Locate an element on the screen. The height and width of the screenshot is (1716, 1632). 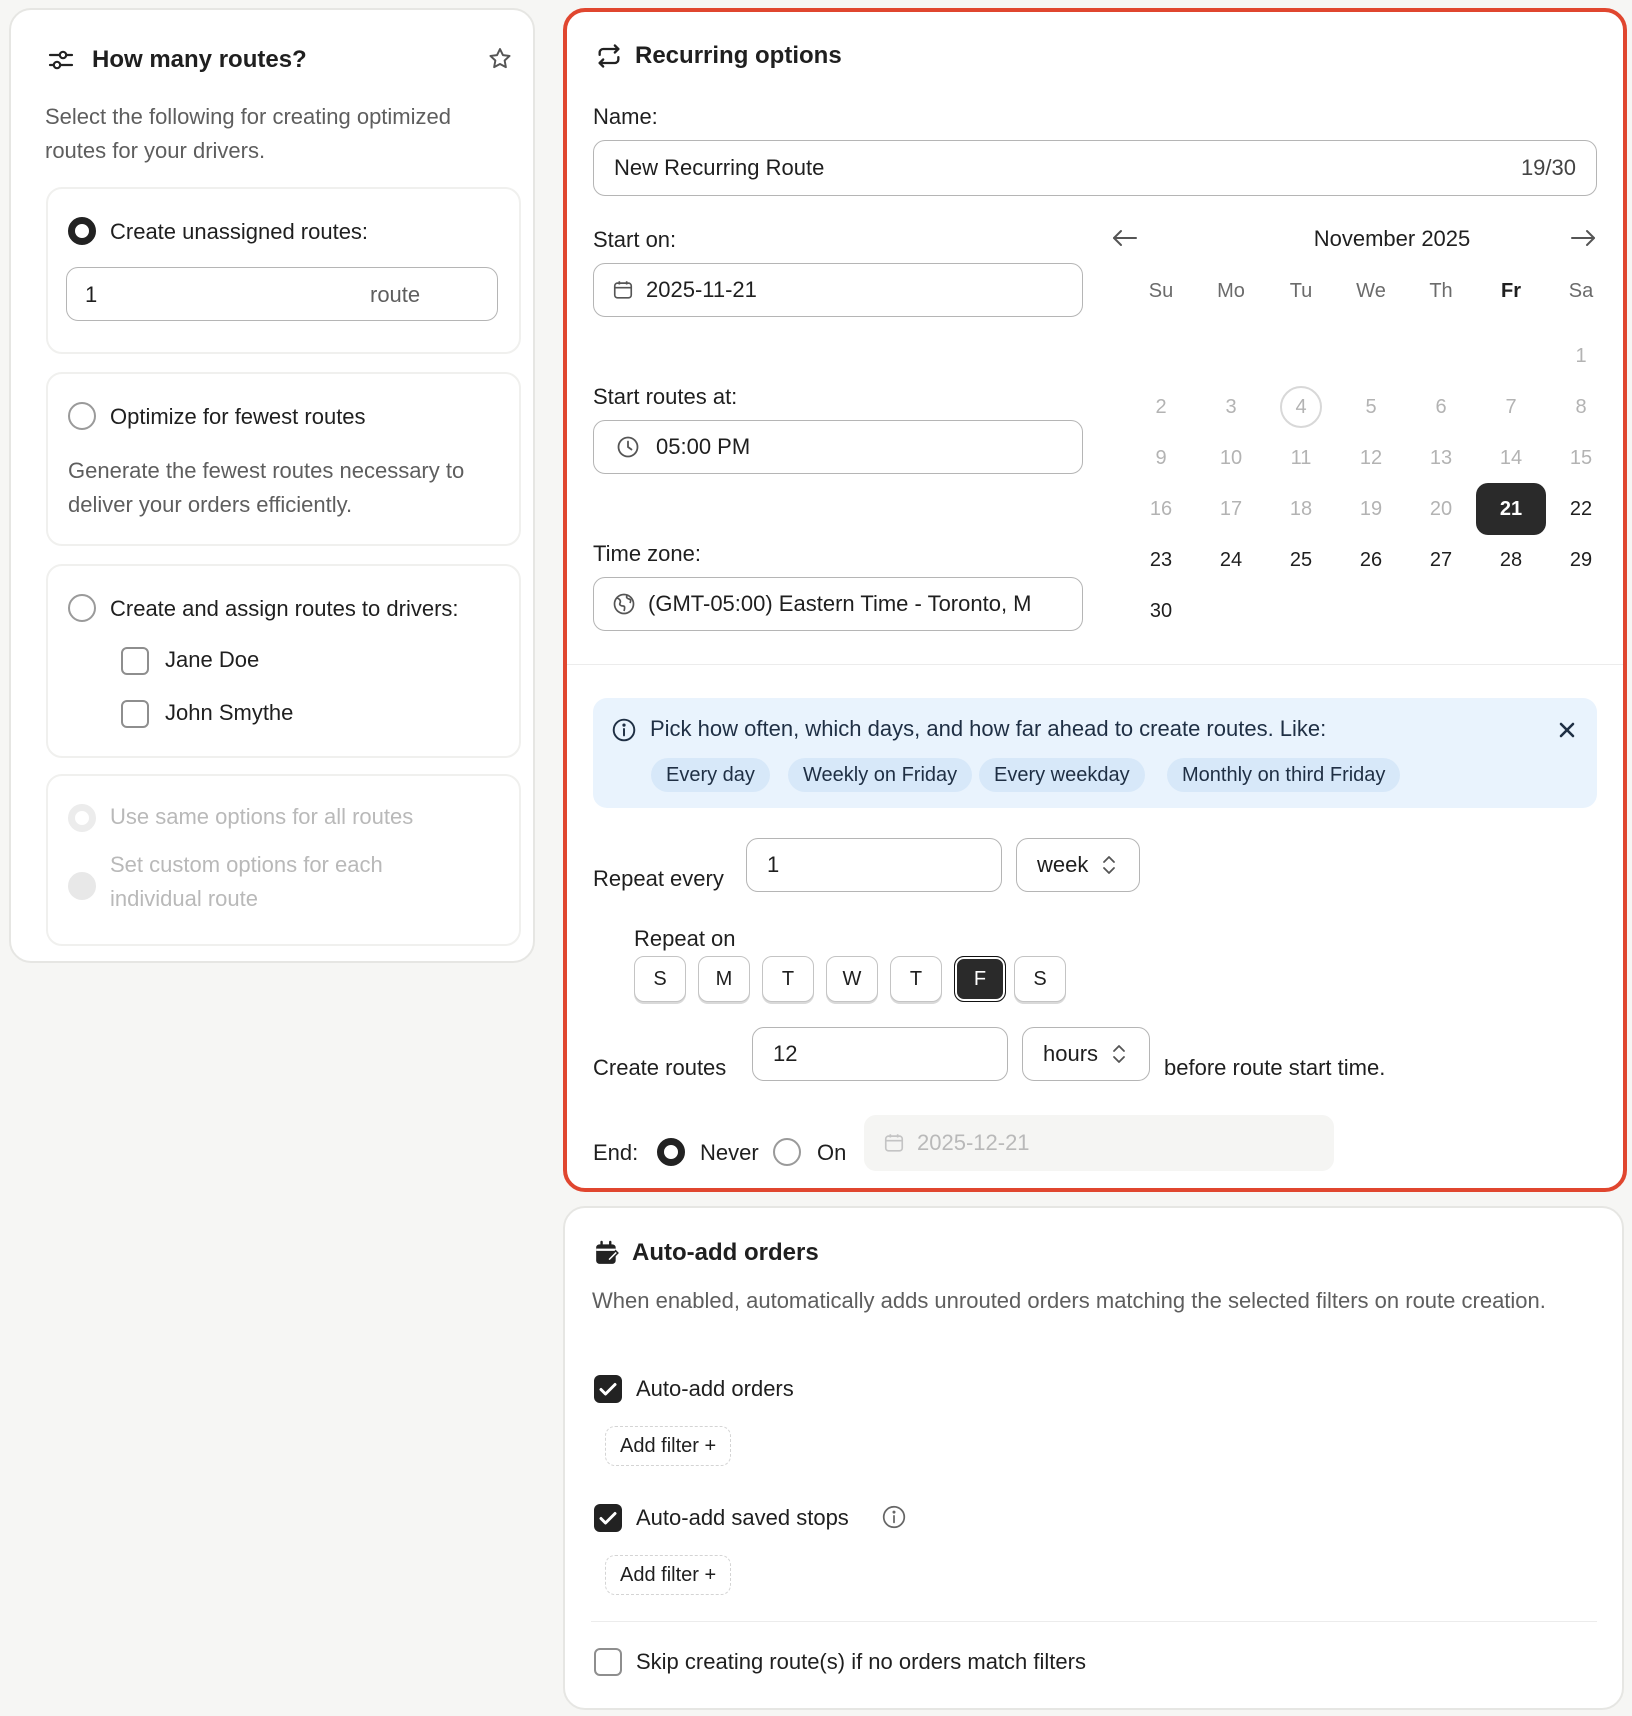
calendar-day: 12 is located at coordinates (1371, 458).